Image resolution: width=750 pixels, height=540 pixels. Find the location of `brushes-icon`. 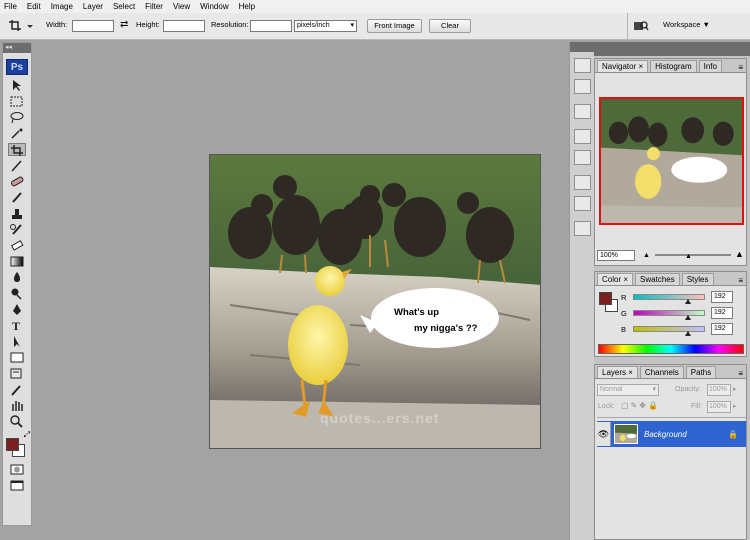

brushes-icon is located at coordinates (582, 111).